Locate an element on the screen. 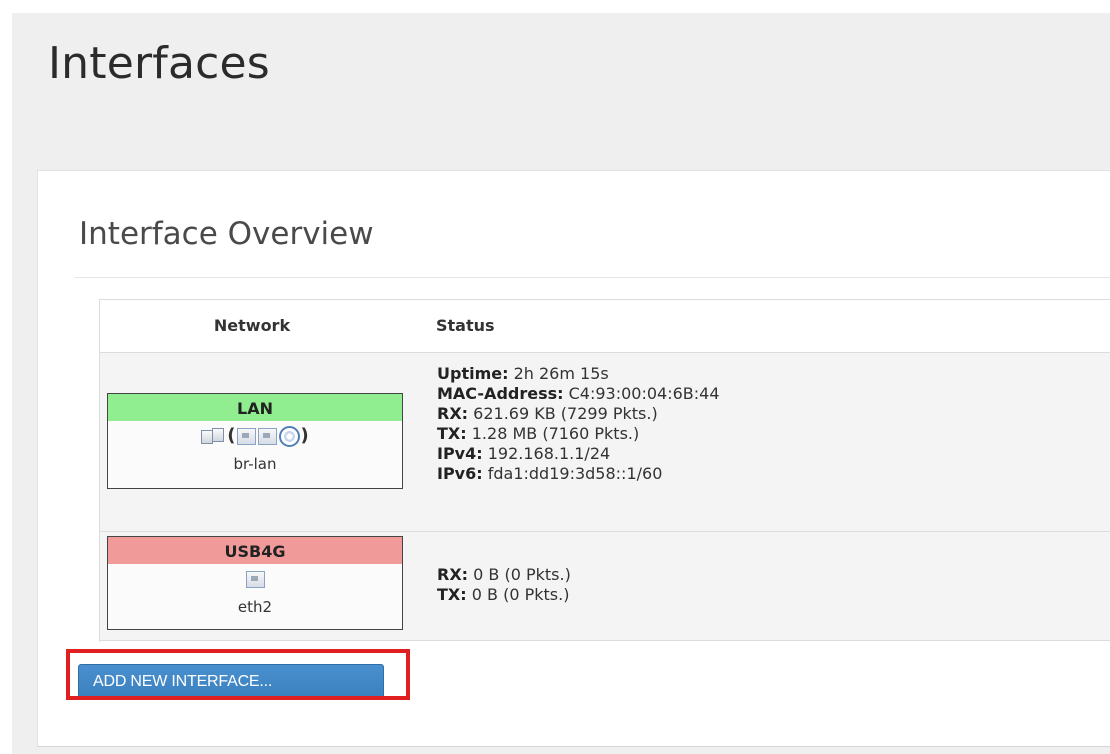 This screenshot has height=754, width=1110. status-line-rx: RX: 621.69 KB (7299 Pkts.) is located at coordinates (578, 414).